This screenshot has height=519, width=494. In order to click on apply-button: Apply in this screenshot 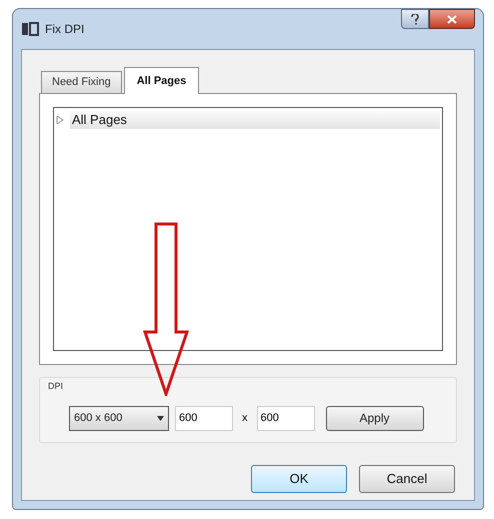, I will do `click(375, 418)`.